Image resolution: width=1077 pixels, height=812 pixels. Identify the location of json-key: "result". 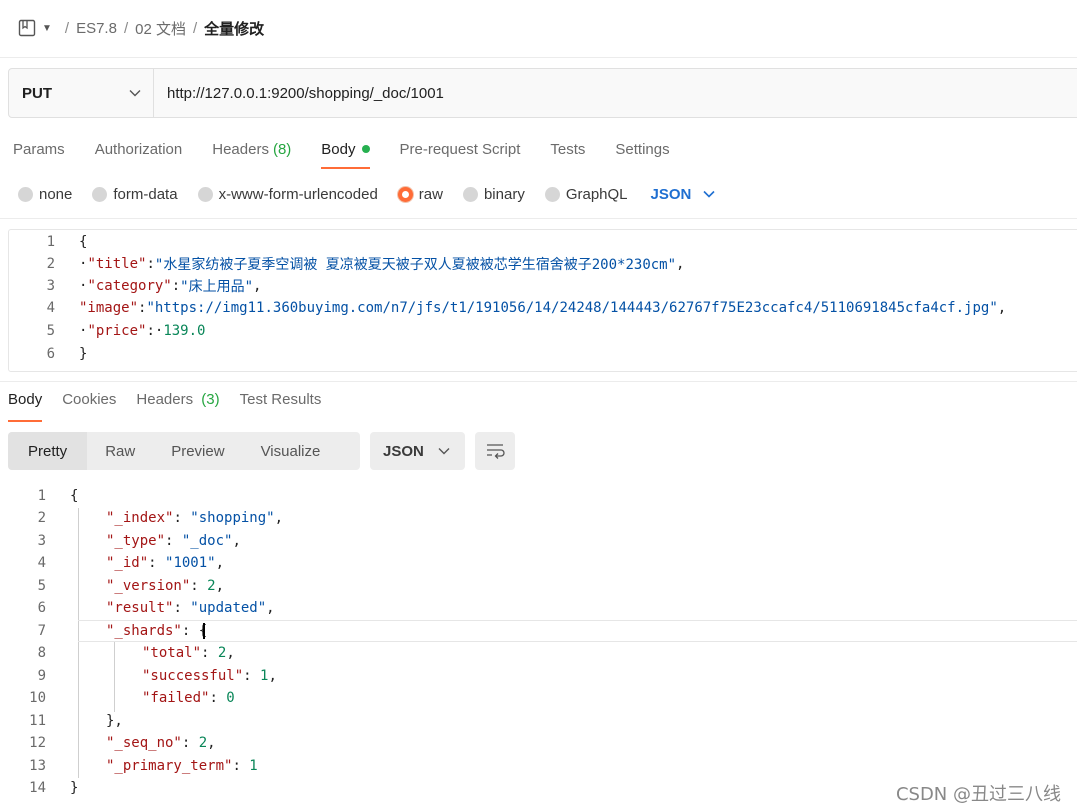
(140, 608).